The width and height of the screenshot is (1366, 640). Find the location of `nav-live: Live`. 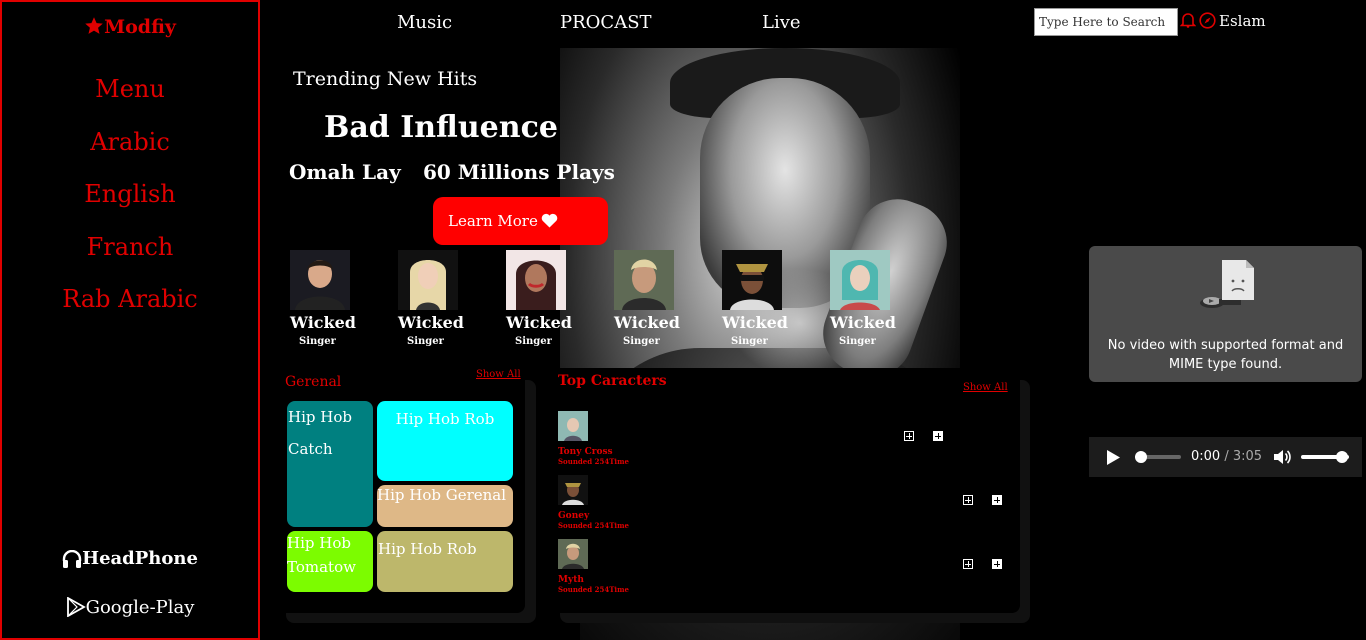

nav-live: Live is located at coordinates (781, 22).